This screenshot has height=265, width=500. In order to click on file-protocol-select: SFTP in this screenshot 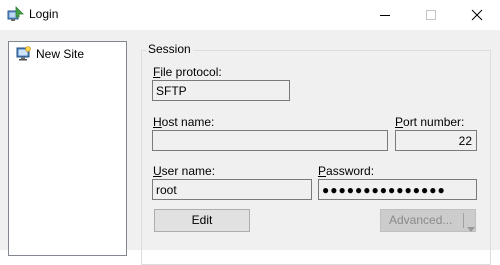, I will do `click(221, 90)`.